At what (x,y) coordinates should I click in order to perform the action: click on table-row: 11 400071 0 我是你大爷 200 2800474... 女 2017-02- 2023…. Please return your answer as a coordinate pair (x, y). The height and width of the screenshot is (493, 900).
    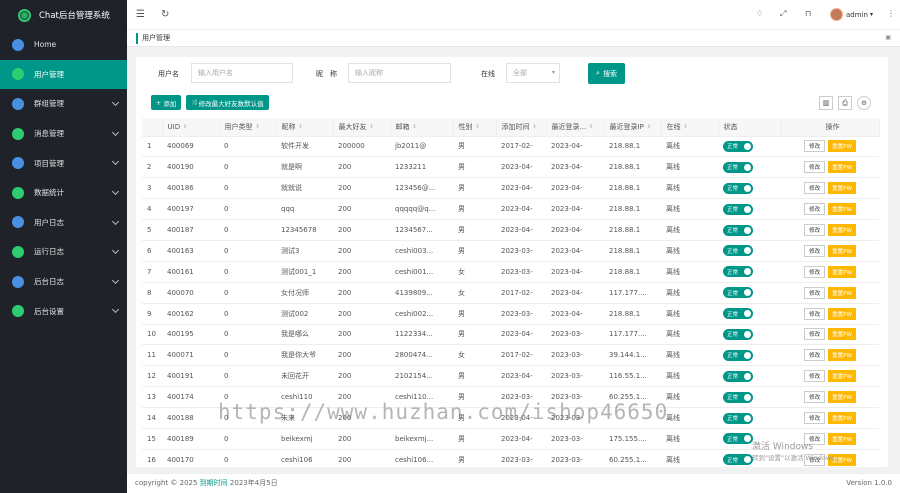
    Looking at the image, I should click on (510, 355).